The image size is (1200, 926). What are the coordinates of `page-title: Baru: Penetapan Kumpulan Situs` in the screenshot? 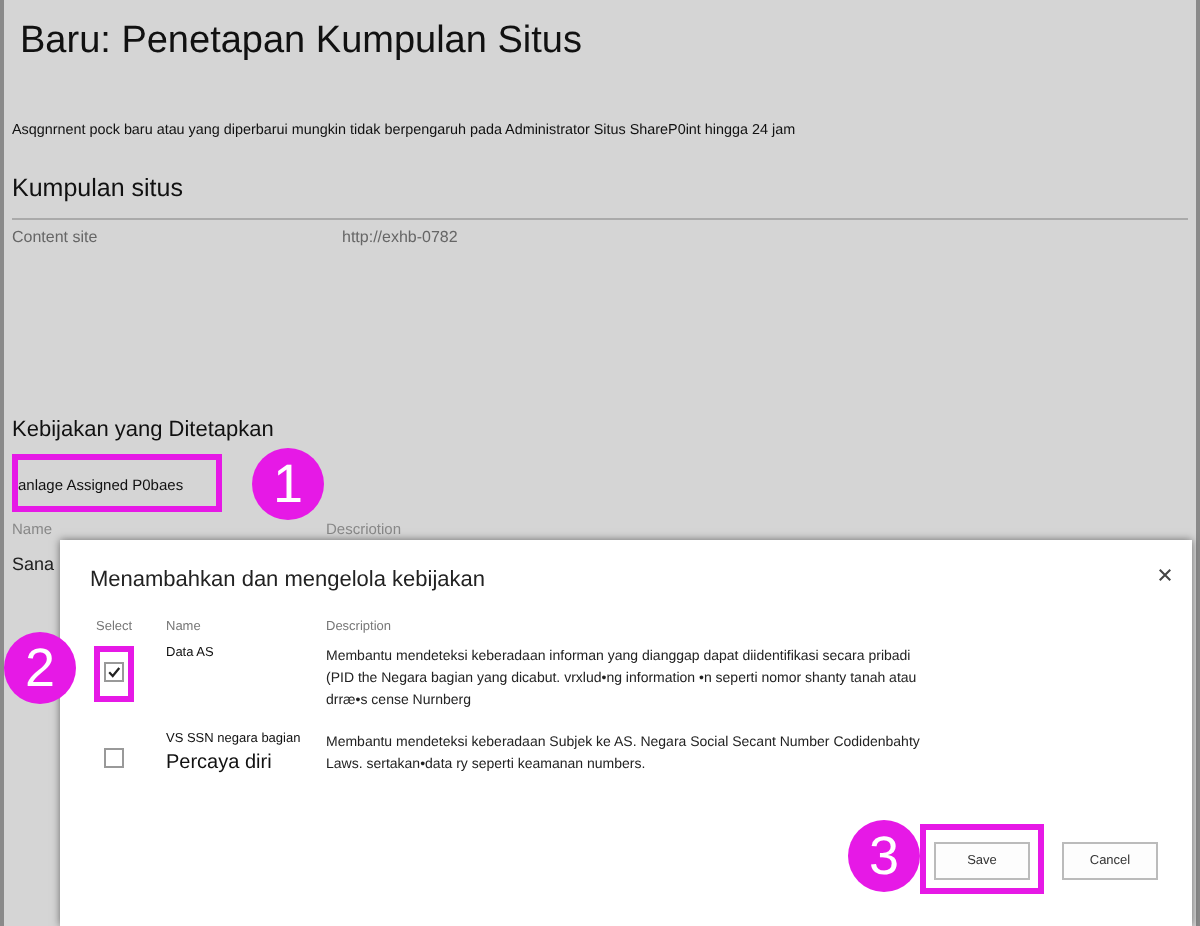 It's located at (301, 42).